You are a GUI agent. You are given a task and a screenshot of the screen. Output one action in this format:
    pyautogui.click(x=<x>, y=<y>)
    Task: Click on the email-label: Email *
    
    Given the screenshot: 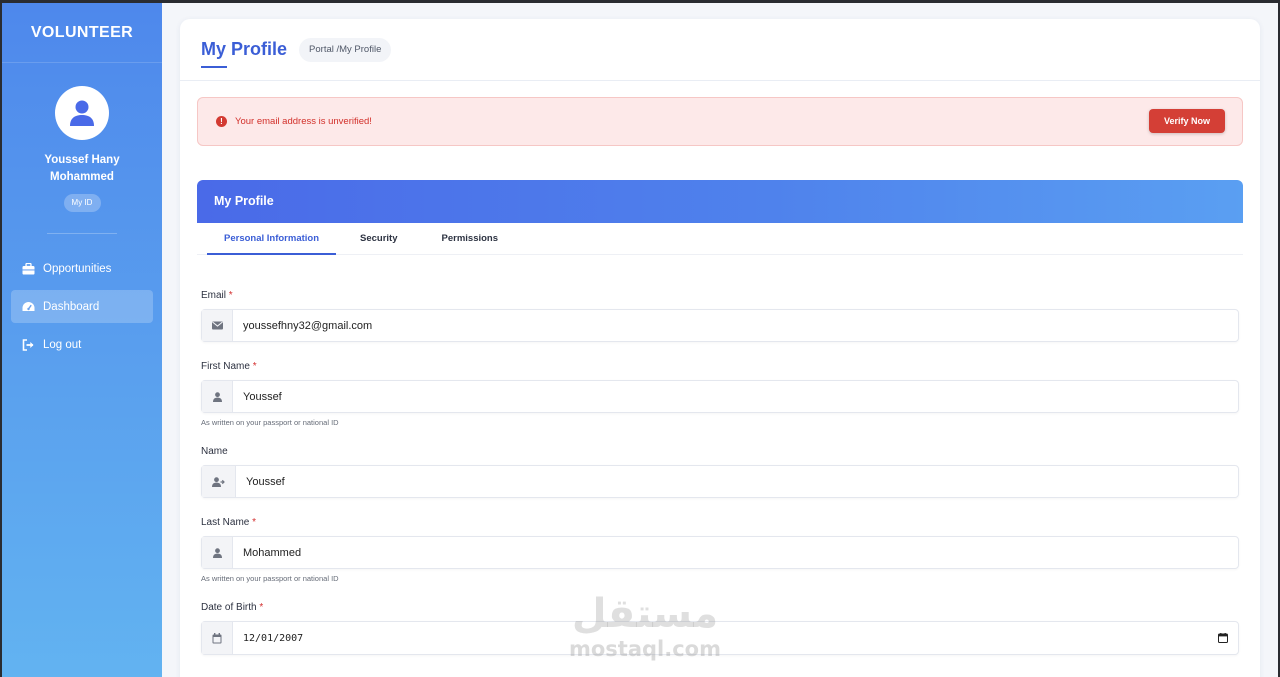 What is the action you would take?
    pyautogui.click(x=217, y=295)
    